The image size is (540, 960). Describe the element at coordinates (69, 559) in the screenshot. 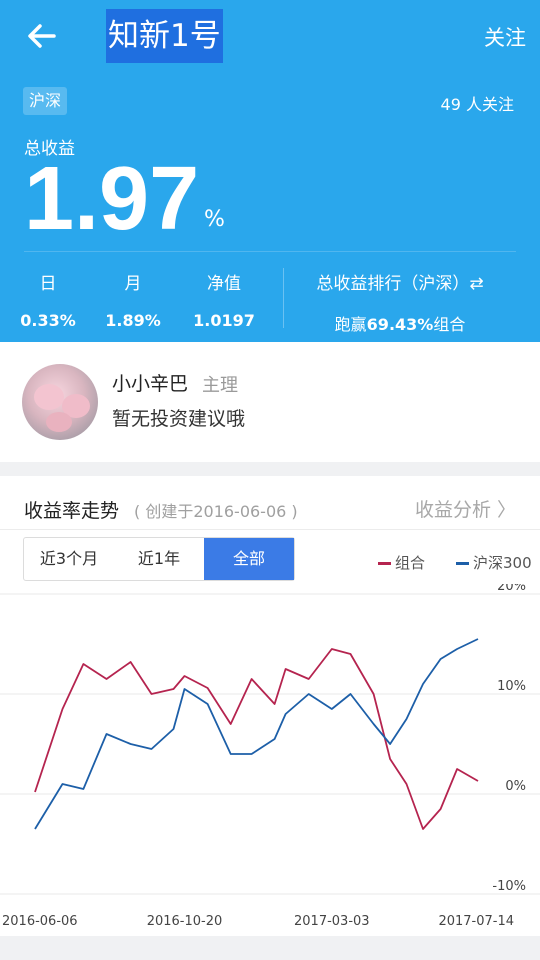

I see `range-3-months: 近3个月` at that location.